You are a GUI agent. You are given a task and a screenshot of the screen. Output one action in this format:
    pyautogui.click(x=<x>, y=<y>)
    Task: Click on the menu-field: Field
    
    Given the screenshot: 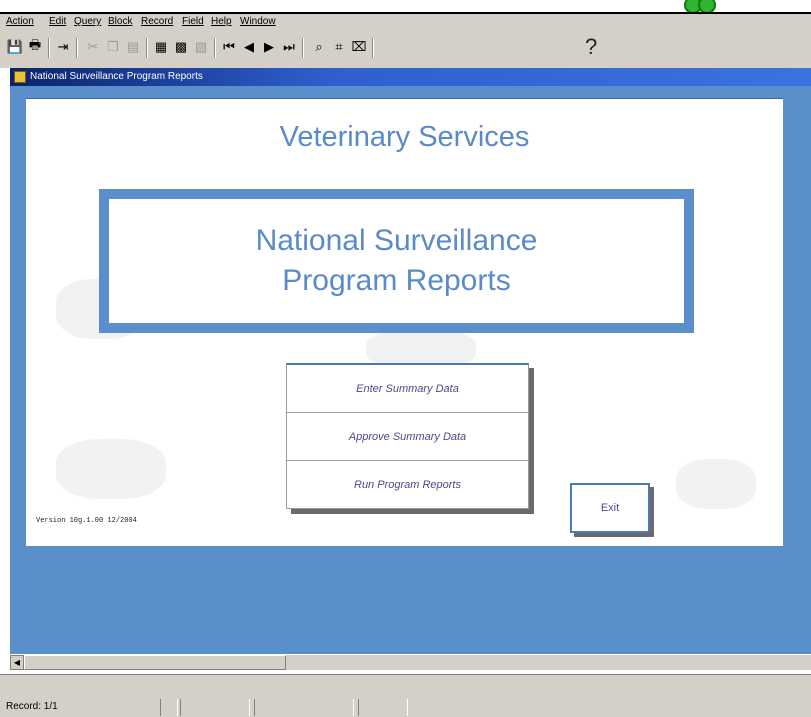 What is the action you would take?
    pyautogui.click(x=193, y=21)
    